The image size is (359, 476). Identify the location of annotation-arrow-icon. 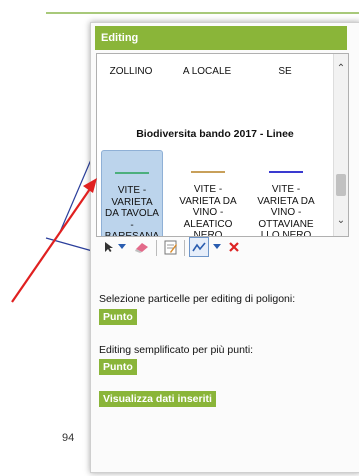
(54, 240).